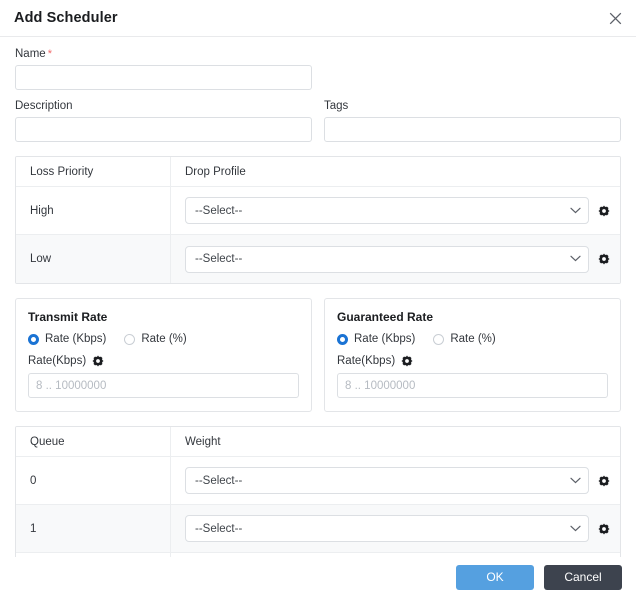 The width and height of the screenshot is (636, 605). What do you see at coordinates (163, 361) in the screenshot?
I see `transmit-rate-field-label-row: Rate(Kbps)` at bounding box center [163, 361].